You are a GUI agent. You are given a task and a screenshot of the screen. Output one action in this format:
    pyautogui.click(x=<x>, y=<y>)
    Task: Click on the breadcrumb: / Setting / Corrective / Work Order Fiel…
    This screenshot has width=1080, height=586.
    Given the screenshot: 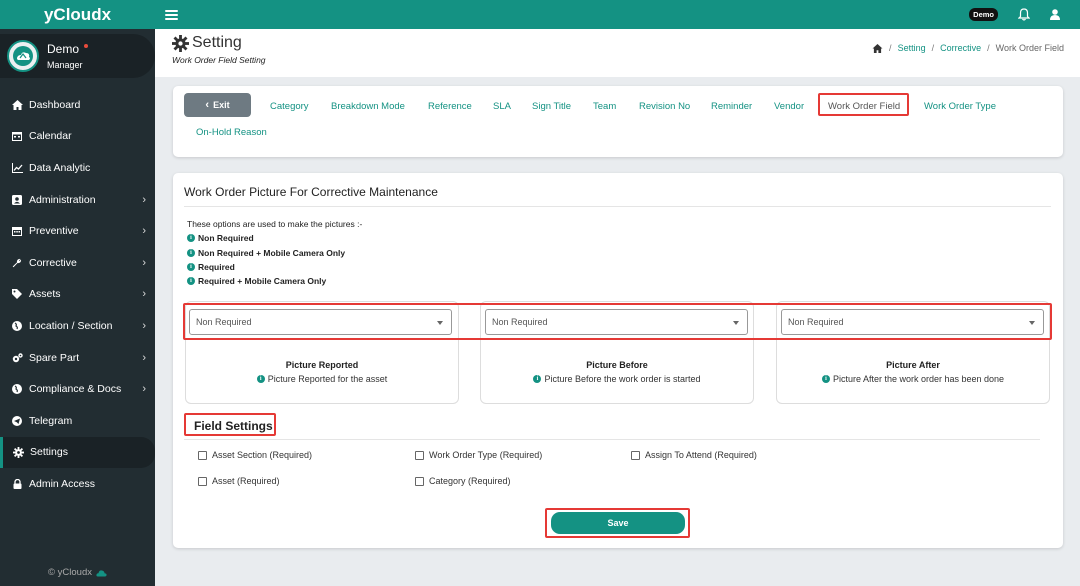 What is the action you would take?
    pyautogui.click(x=968, y=48)
    